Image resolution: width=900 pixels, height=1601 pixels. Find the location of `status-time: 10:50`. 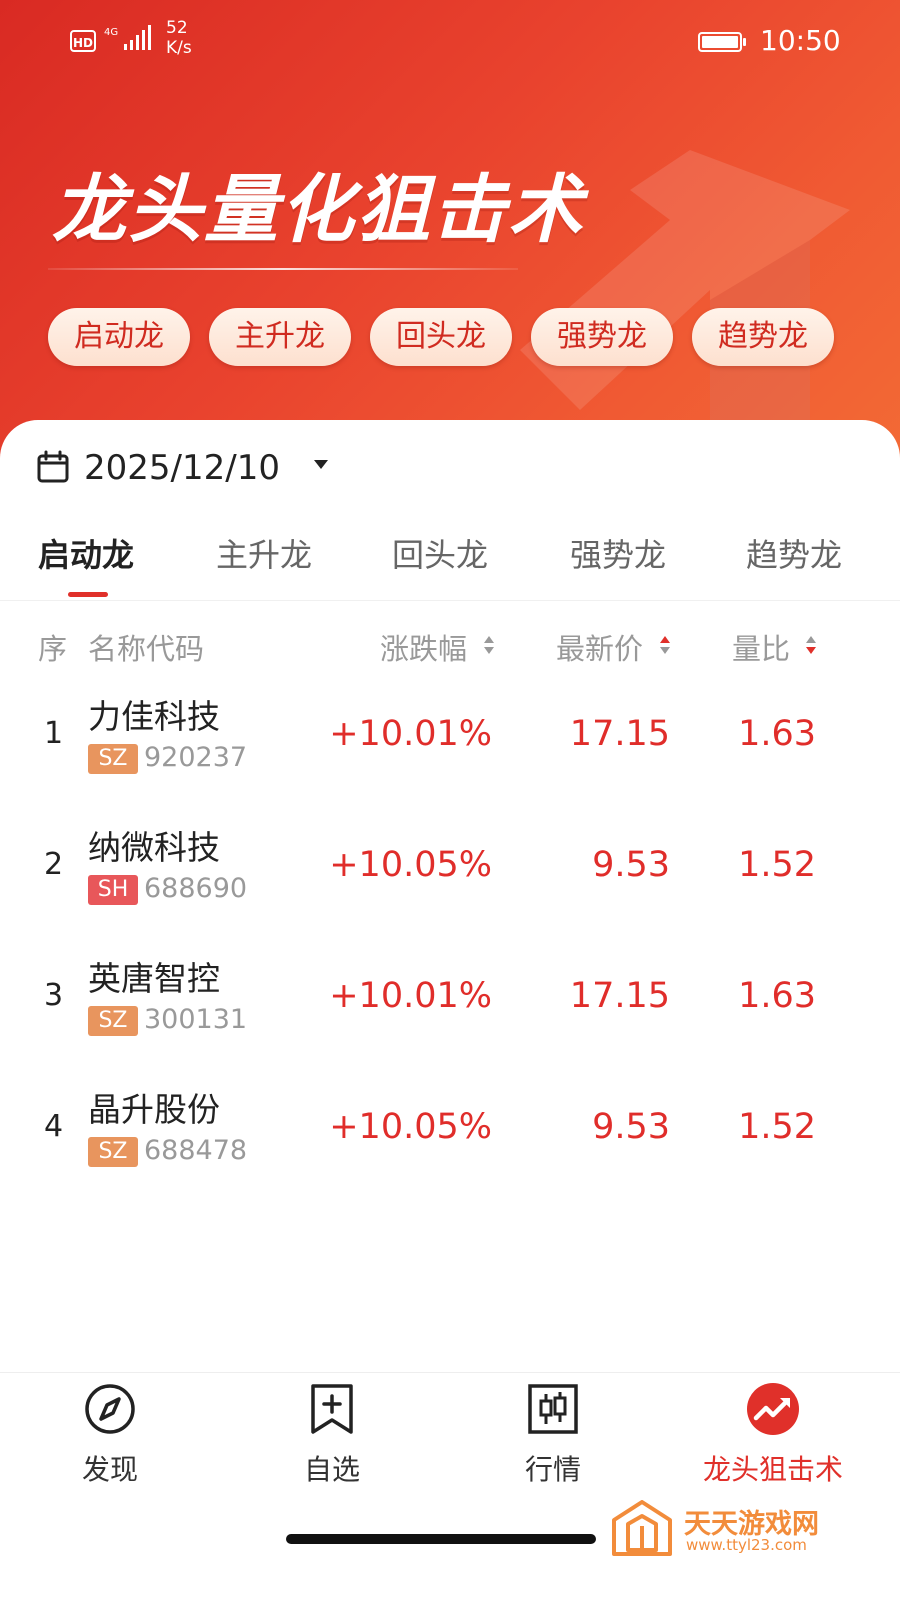

status-time: 10:50 is located at coordinates (800, 40).